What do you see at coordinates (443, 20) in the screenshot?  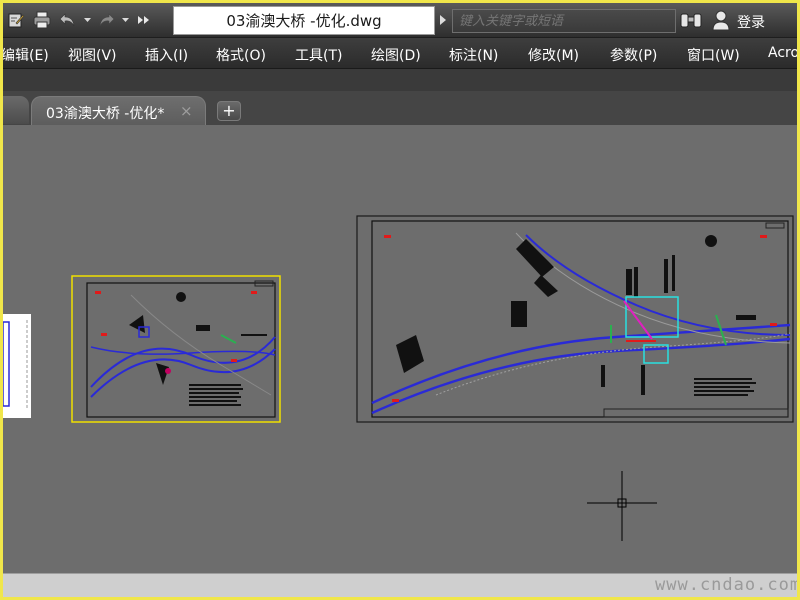 I see `search-arrow-icon` at bounding box center [443, 20].